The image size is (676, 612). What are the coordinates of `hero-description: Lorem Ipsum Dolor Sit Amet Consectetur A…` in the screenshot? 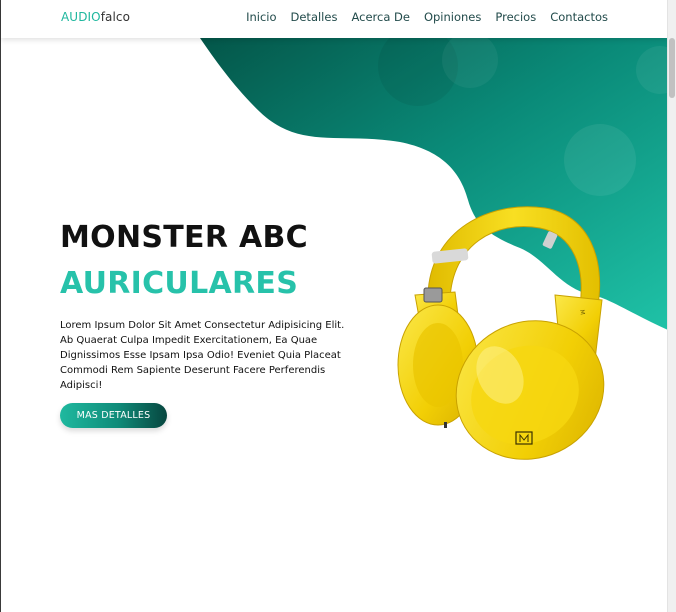 It's located at (202, 355).